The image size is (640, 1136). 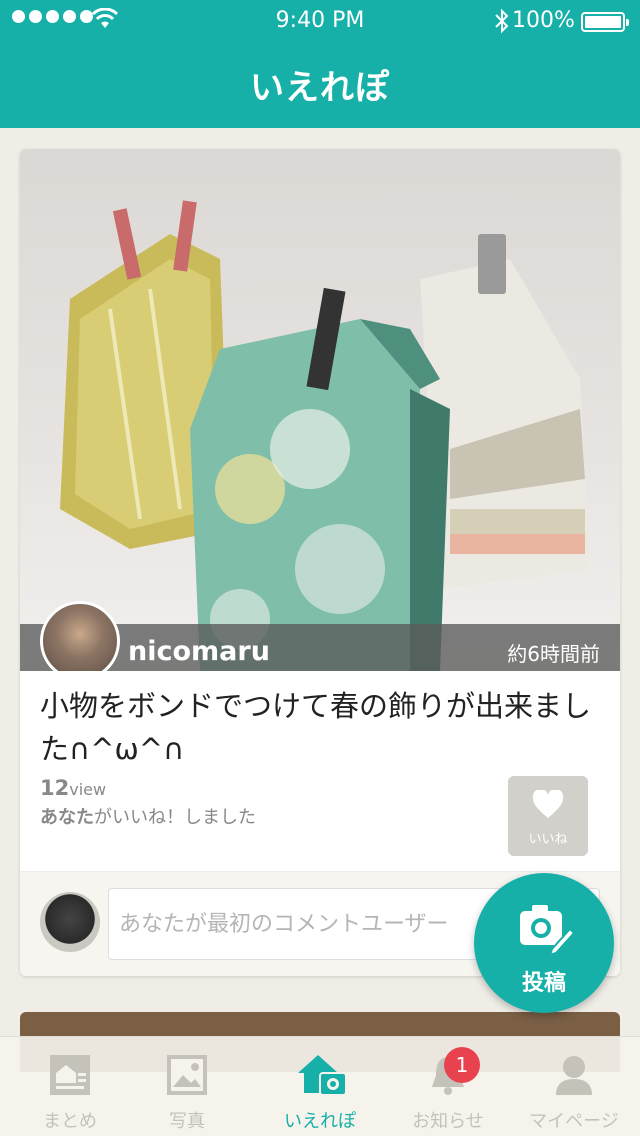 I want to click on post-text: 小物をボンドでつけて春の飾りが出来ました∩^ω^∩, so click(x=316, y=727).